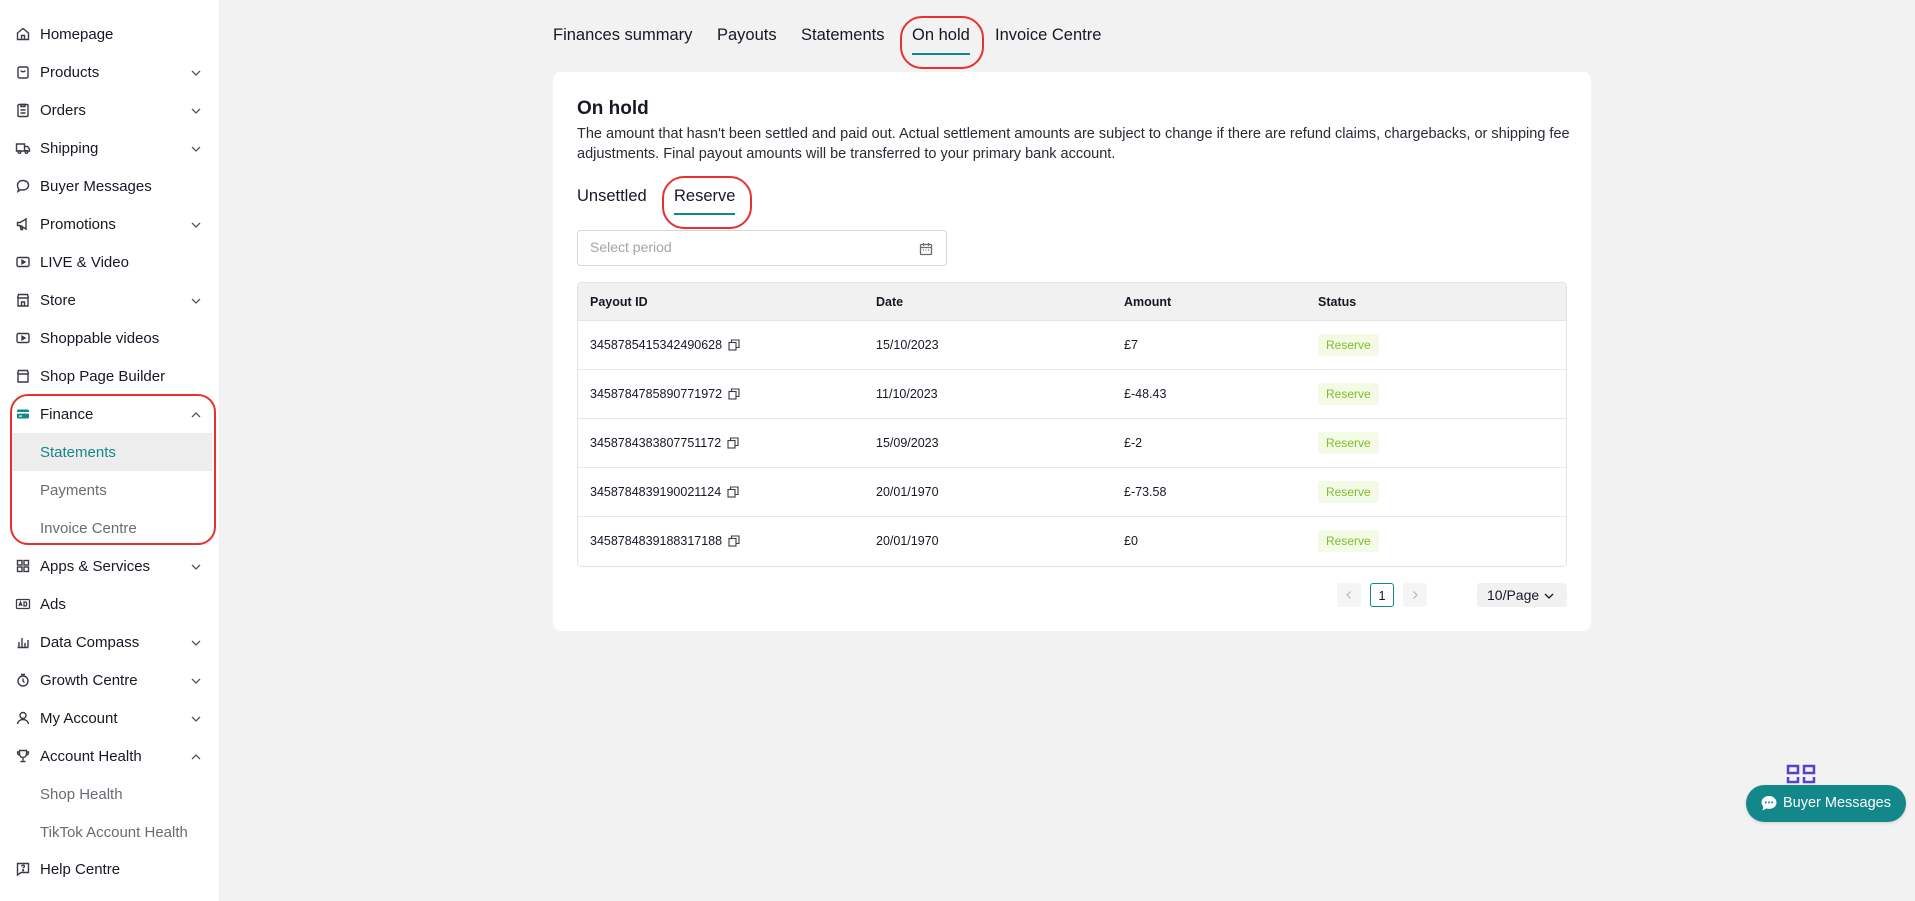  I want to click on sidebar-item-label: Account Health, so click(91, 756).